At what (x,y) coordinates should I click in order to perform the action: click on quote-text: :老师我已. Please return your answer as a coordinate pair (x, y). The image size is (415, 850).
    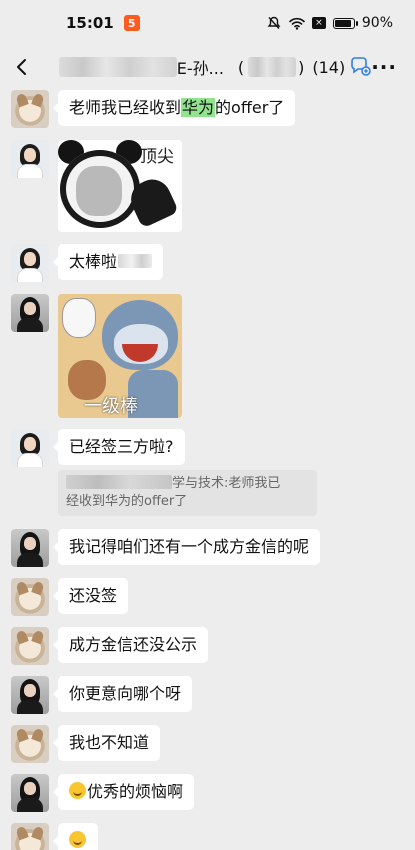
    Looking at the image, I should click on (252, 483).